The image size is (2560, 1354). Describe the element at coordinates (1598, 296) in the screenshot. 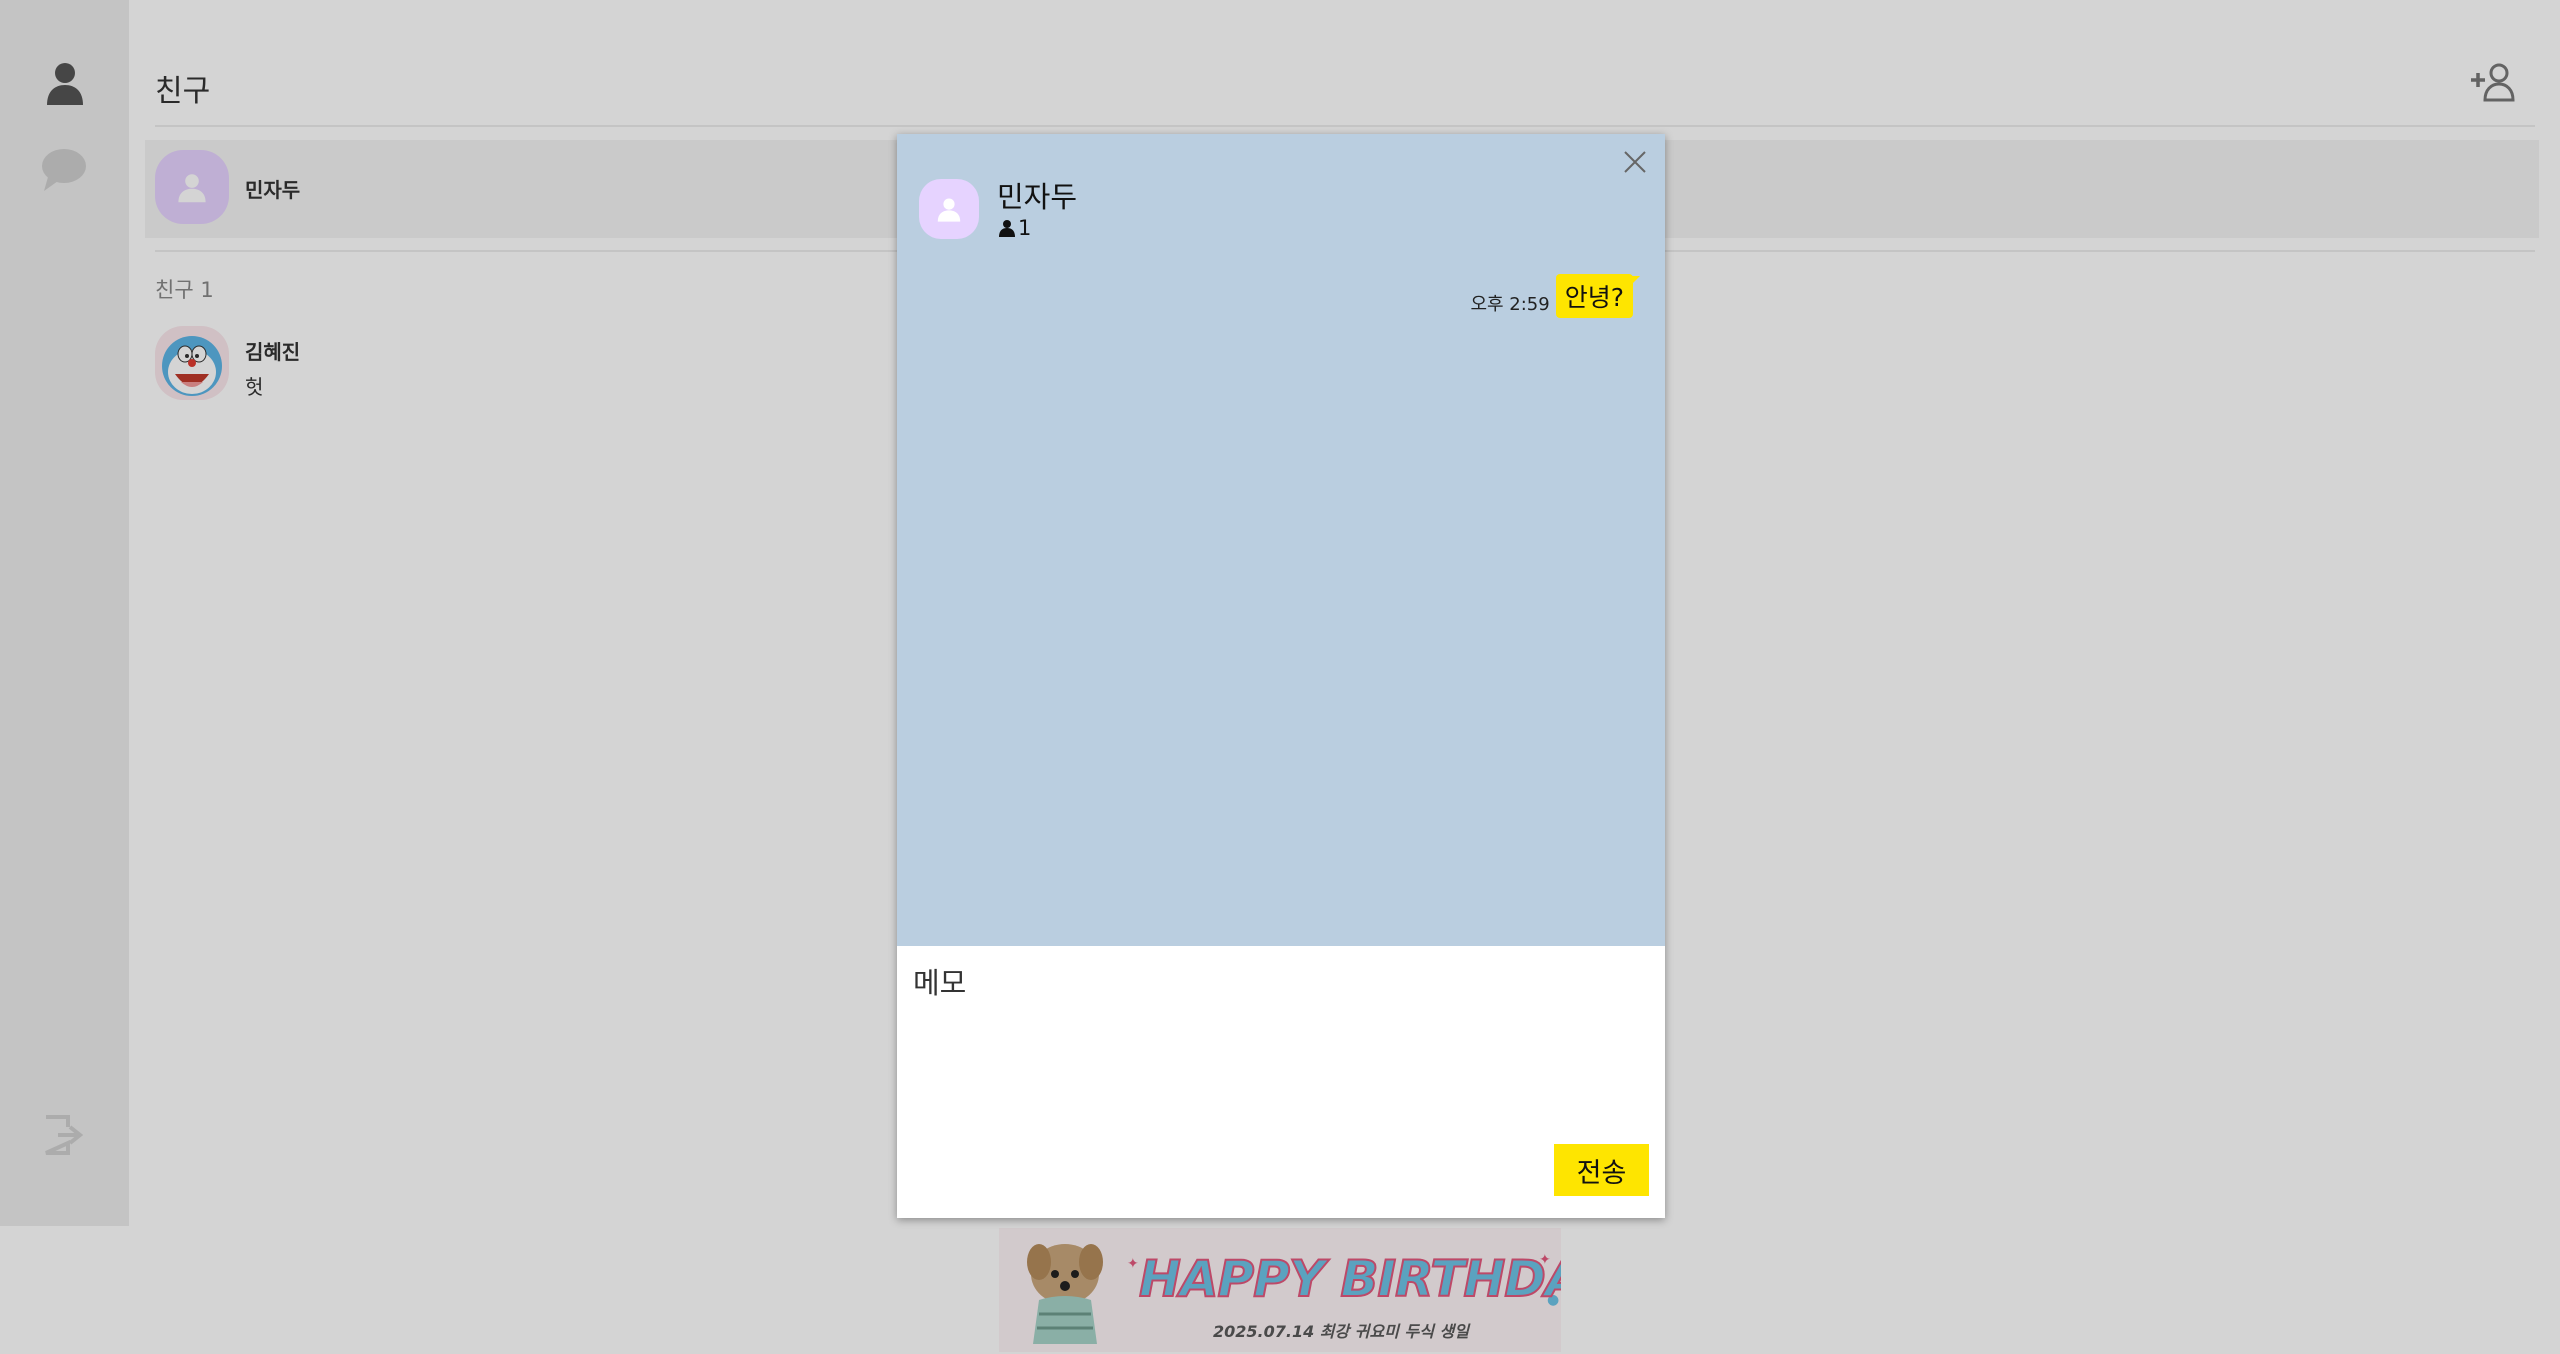

I see `message-bubble: 안녕?` at that location.